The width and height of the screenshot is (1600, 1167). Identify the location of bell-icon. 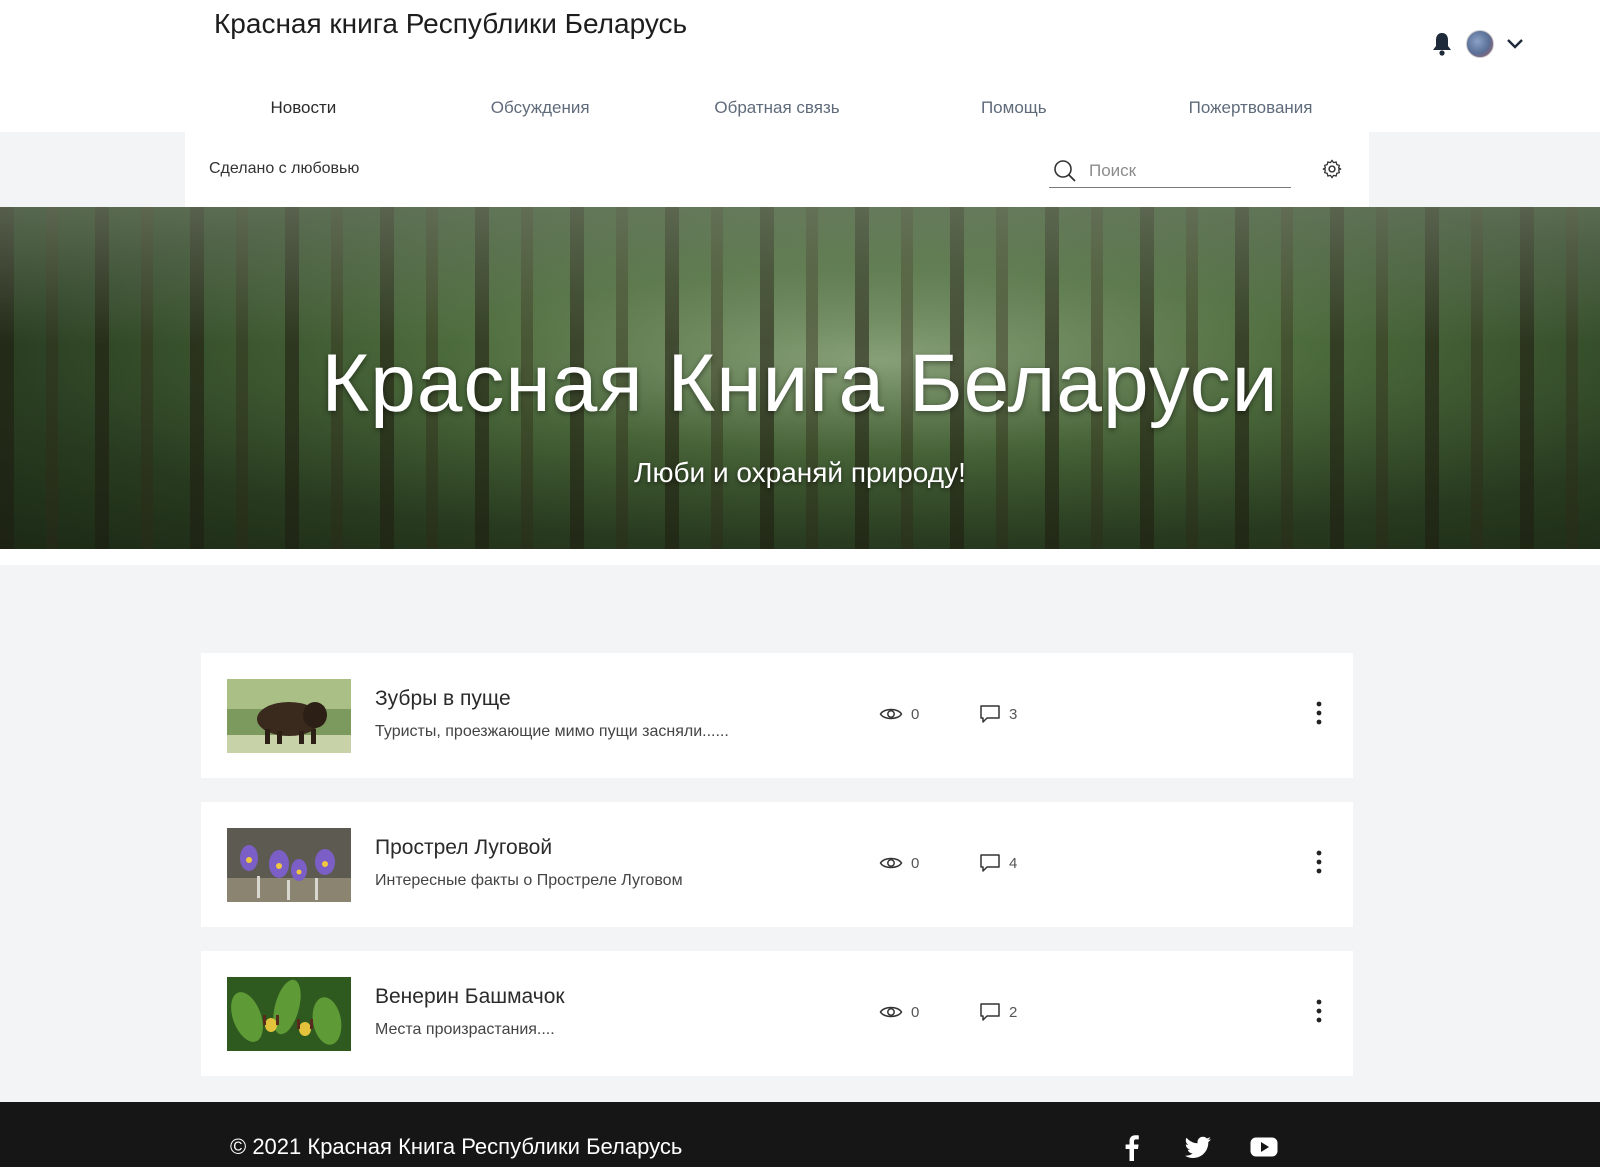
(1442, 44).